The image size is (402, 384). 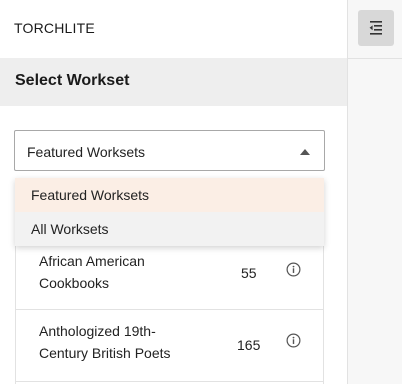 I want to click on workset-dropdown-menu: Featured Worksets All Worksets, so click(x=169, y=212).